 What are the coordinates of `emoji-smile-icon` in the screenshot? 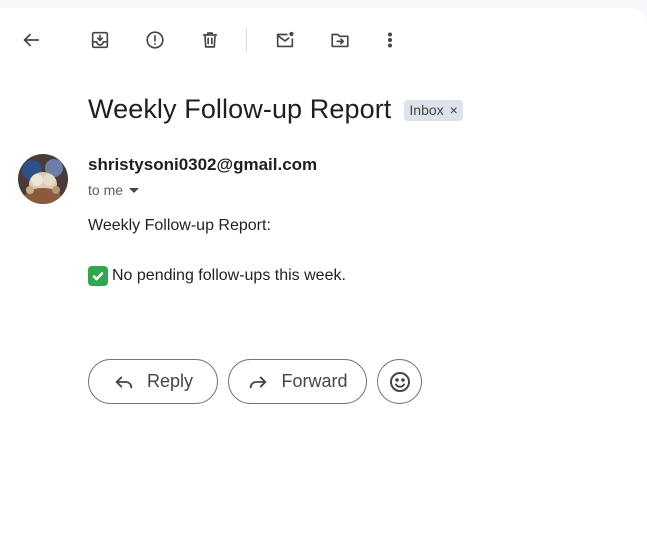 It's located at (399, 381).